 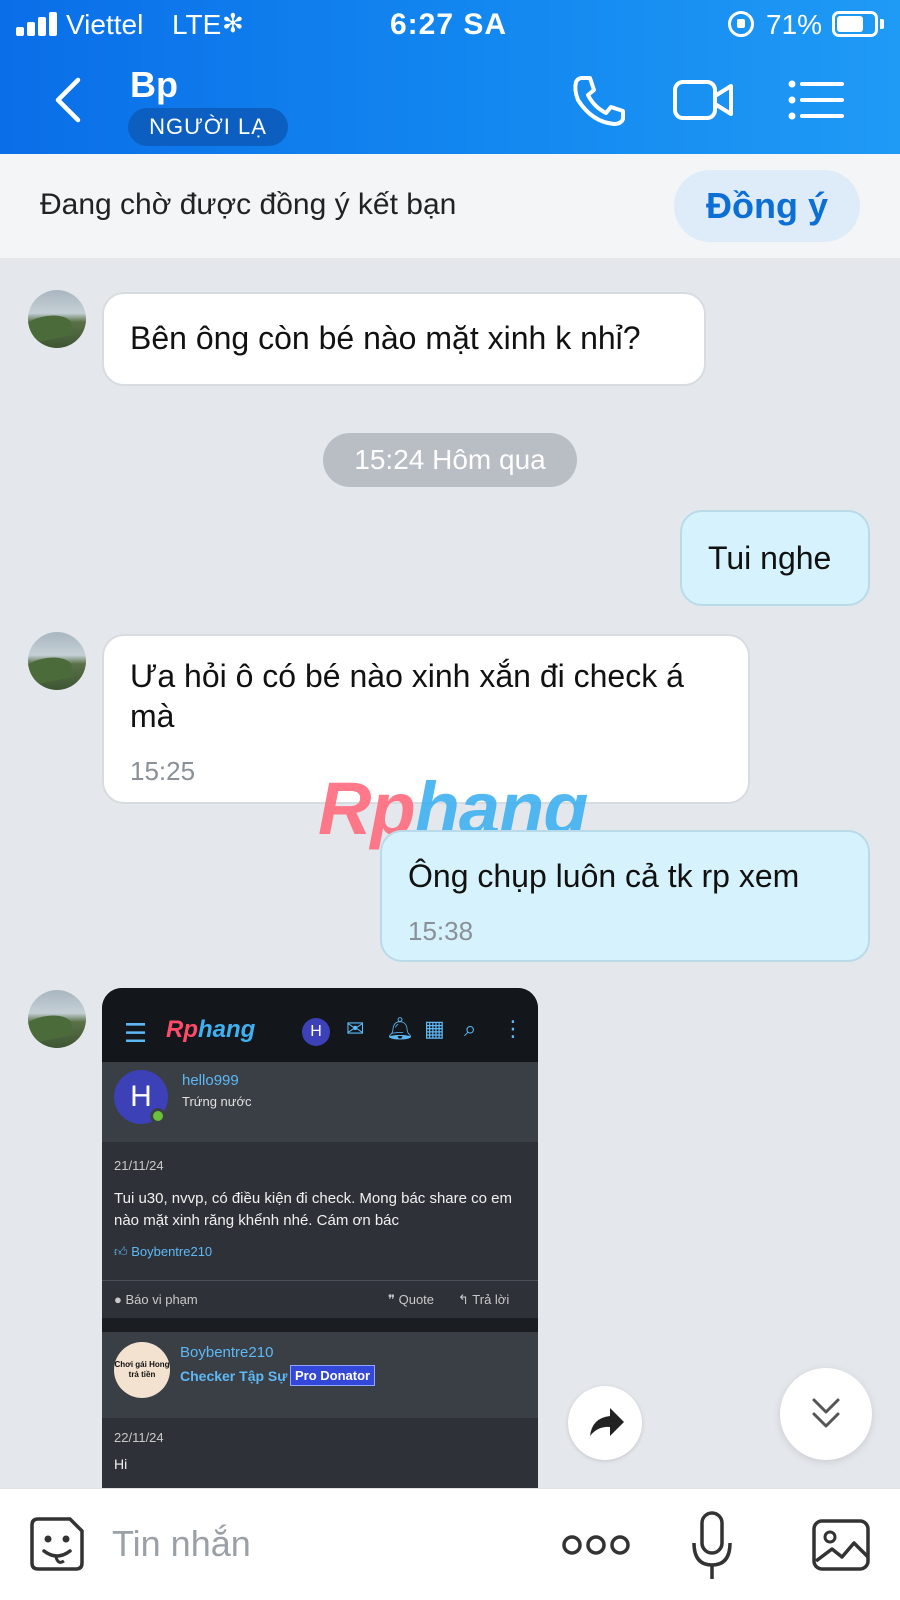 What do you see at coordinates (121, 1464) in the screenshot?
I see `reply-content: Hi` at bounding box center [121, 1464].